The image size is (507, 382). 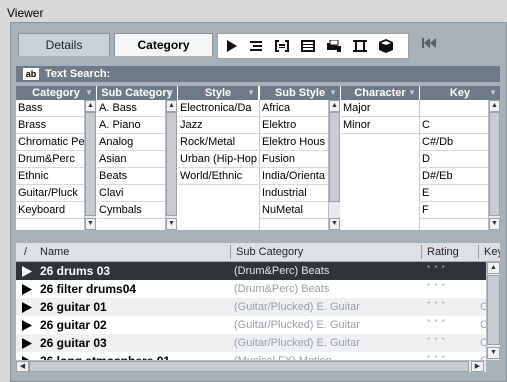 I want to click on key-scrollbar: ▲ ▼, so click(x=494, y=165).